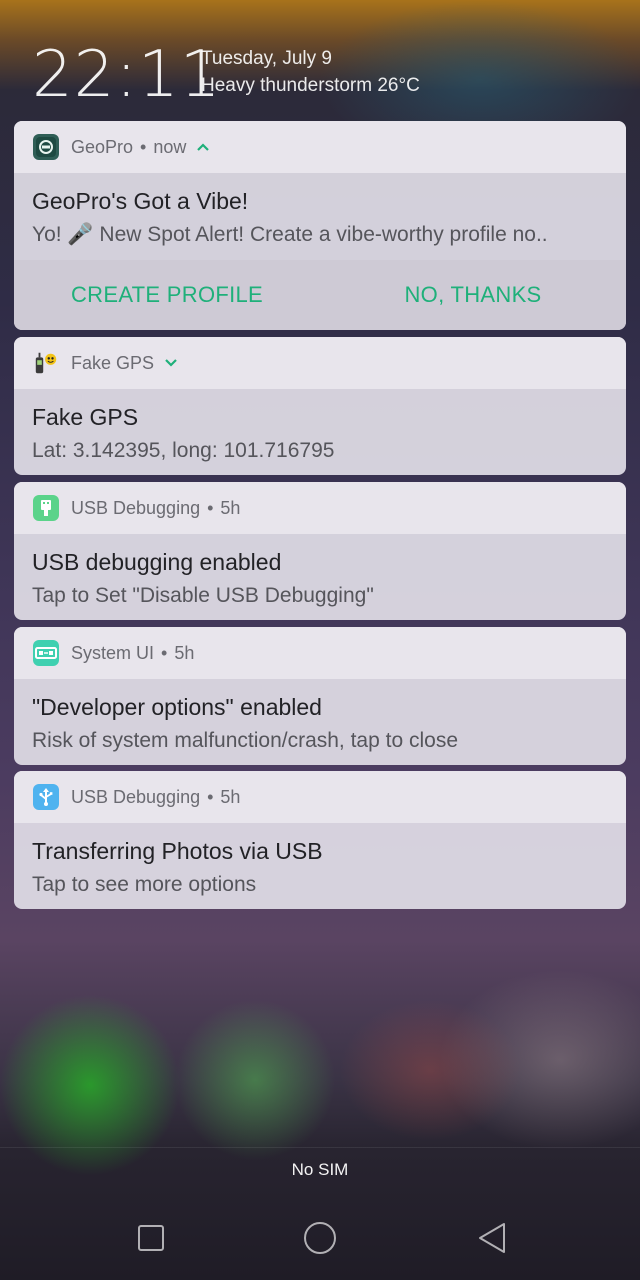 This screenshot has height=1280, width=640. I want to click on notification-title: "Developer options" enabled, so click(177, 707).